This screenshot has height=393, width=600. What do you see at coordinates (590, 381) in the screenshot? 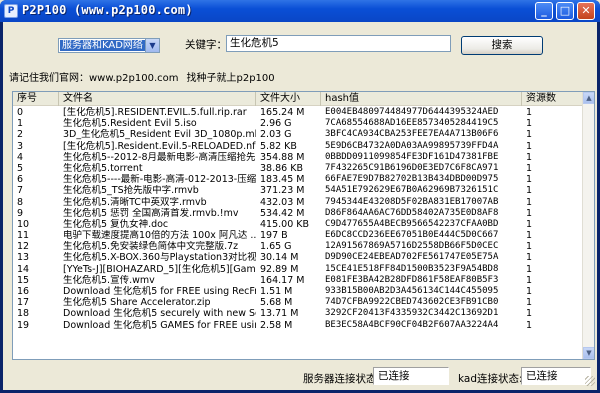
I see `resize-grip-icon` at bounding box center [590, 381].